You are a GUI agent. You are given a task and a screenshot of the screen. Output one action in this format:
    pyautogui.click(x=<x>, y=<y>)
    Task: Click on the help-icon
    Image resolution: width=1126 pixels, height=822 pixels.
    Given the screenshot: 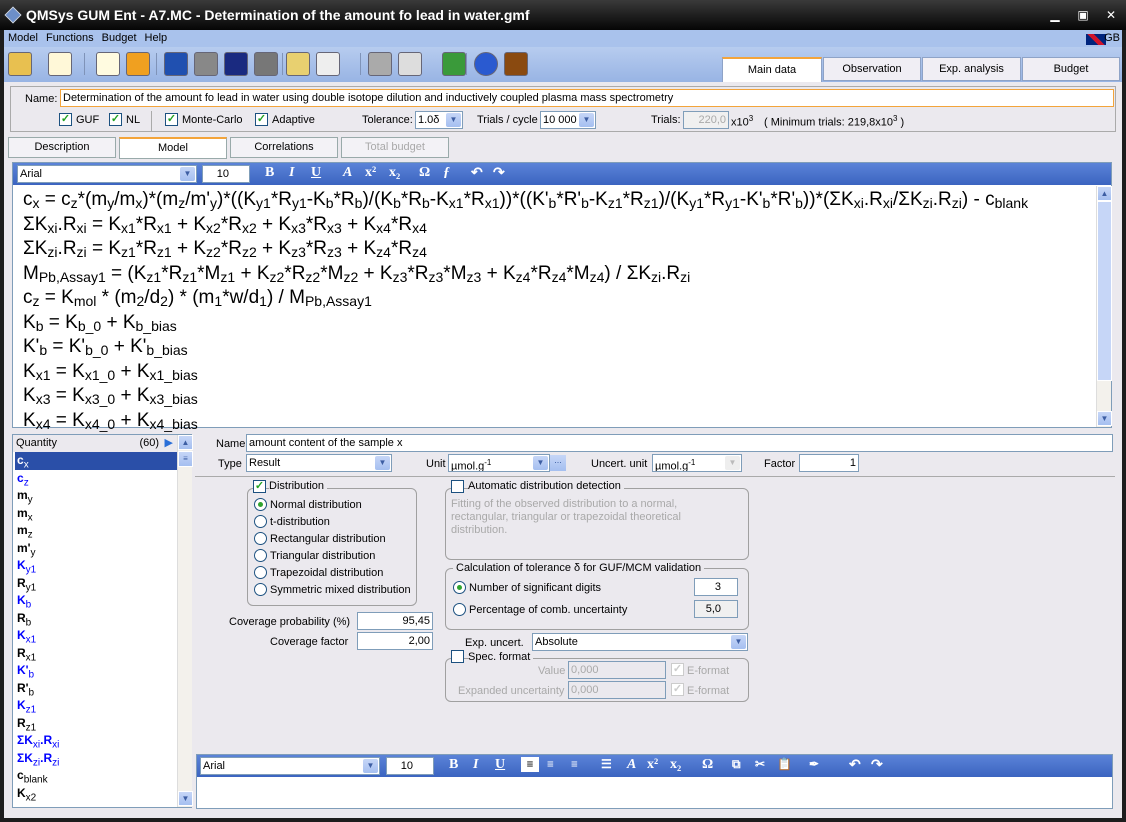 What is the action you would take?
    pyautogui.click(x=486, y=64)
    